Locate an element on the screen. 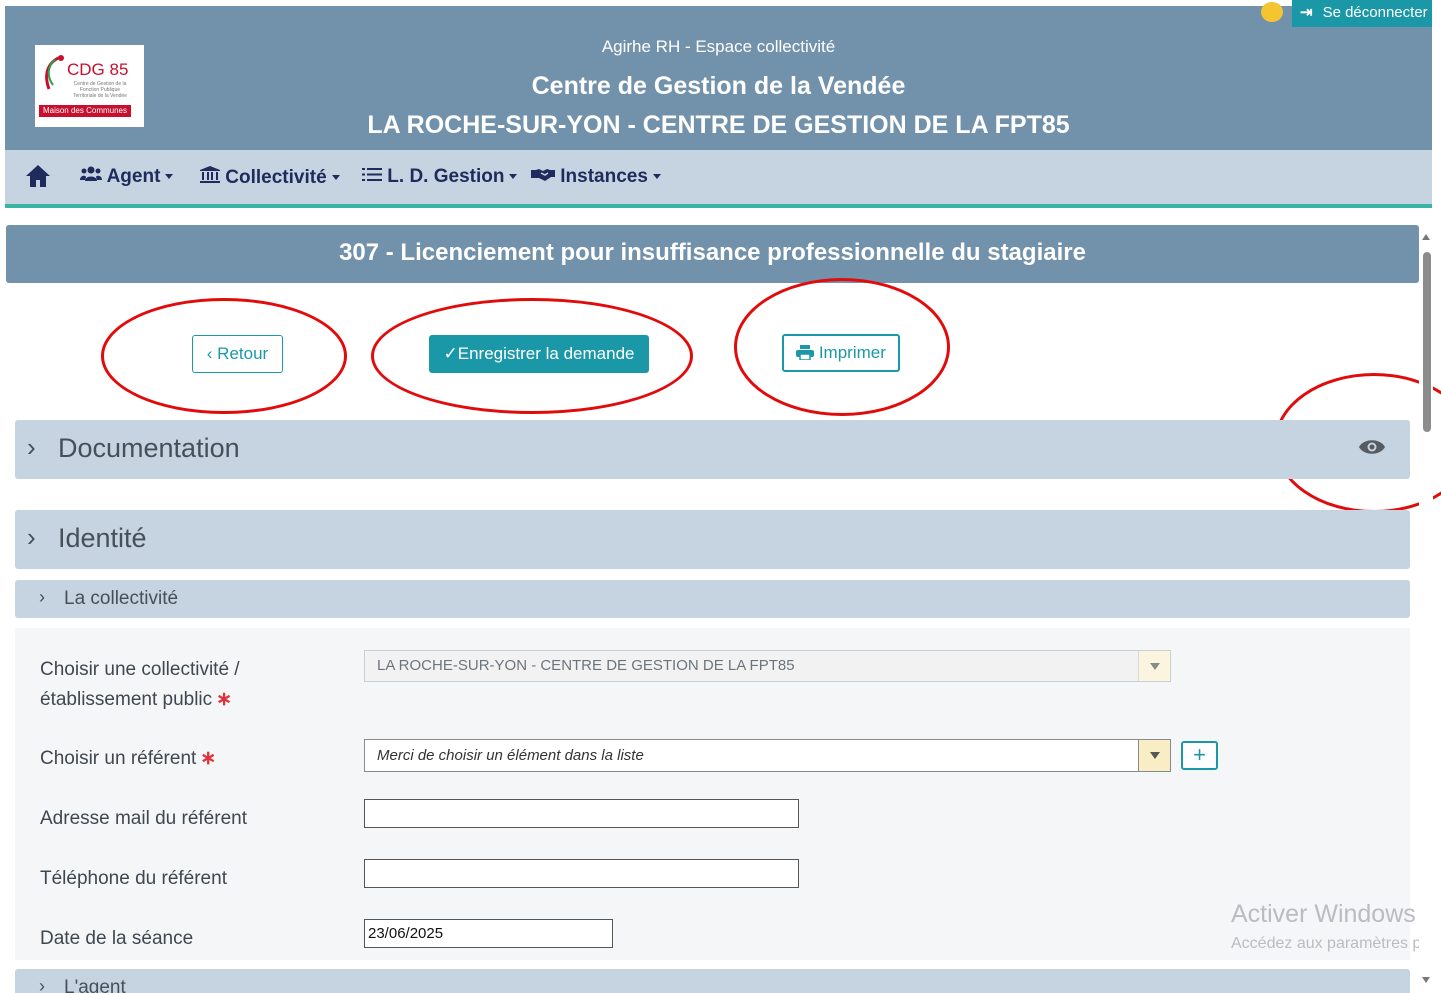 This screenshot has height=993, width=1441. nav-collectivite: Collectivité is located at coordinates (270, 177).